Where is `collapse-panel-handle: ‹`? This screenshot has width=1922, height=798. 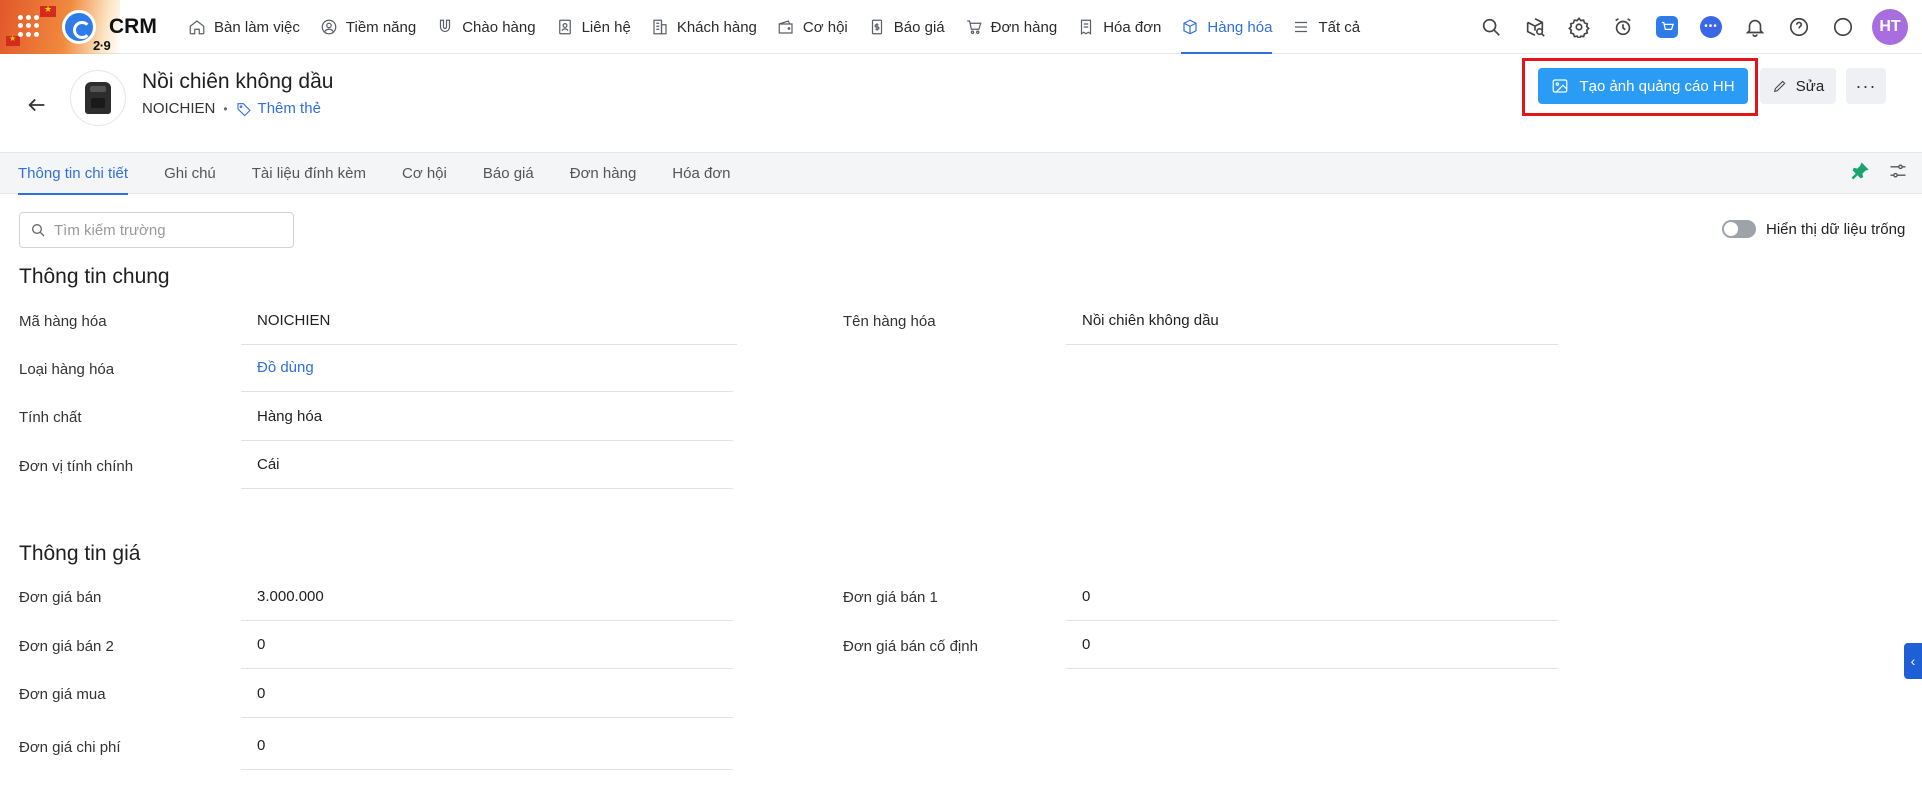 collapse-panel-handle: ‹ is located at coordinates (1913, 661).